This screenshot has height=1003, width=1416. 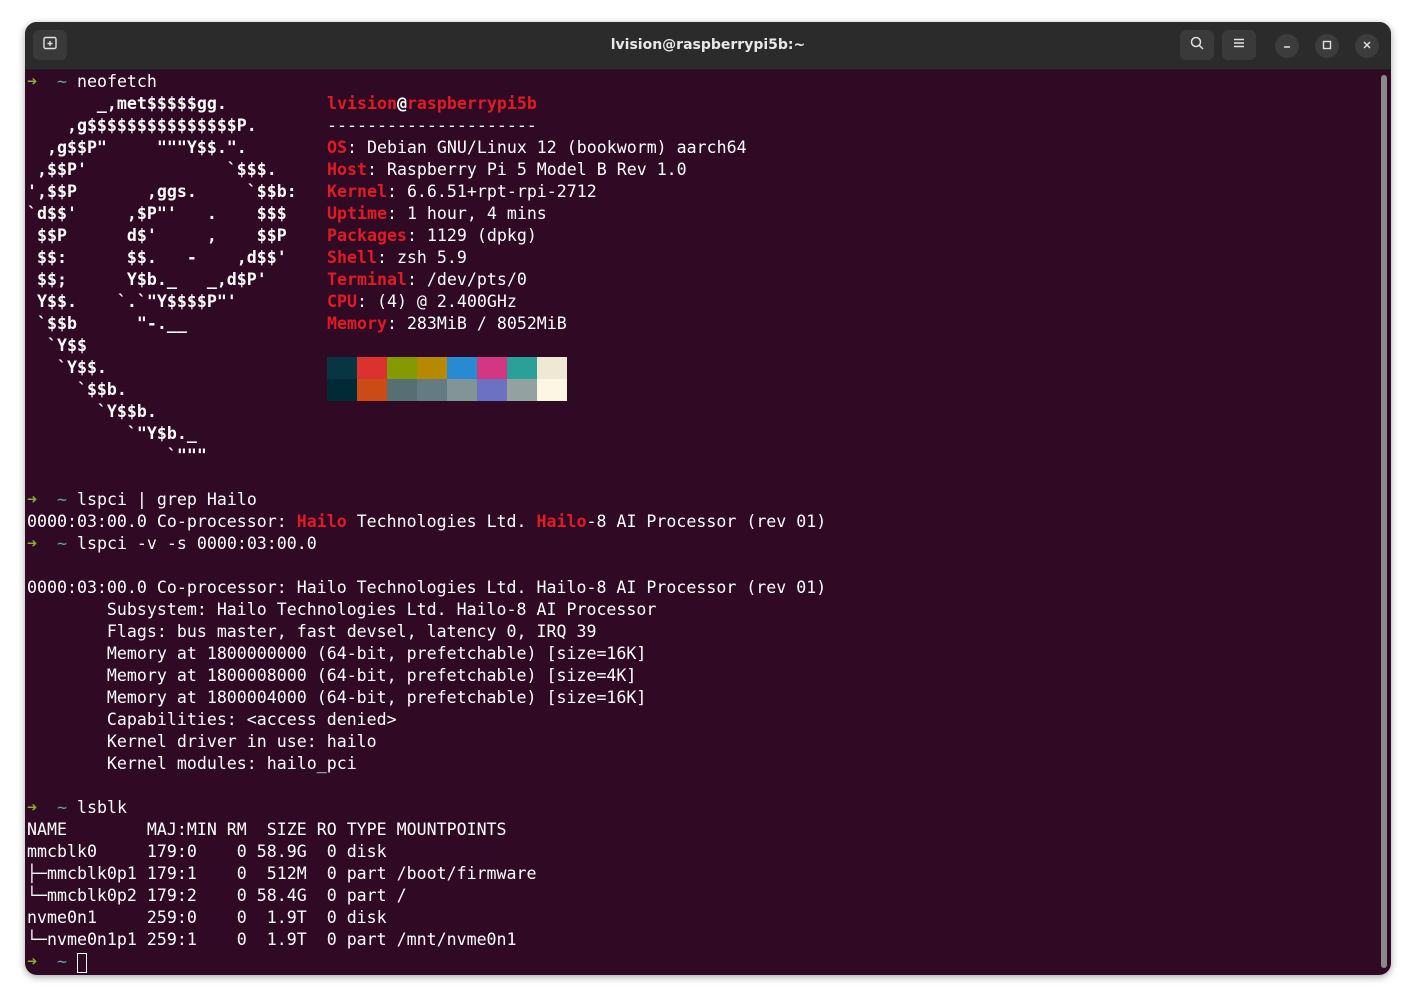 What do you see at coordinates (157, 257) in the screenshot?
I see `ascii-art-line: $$: $$. - ,d$$'` at bounding box center [157, 257].